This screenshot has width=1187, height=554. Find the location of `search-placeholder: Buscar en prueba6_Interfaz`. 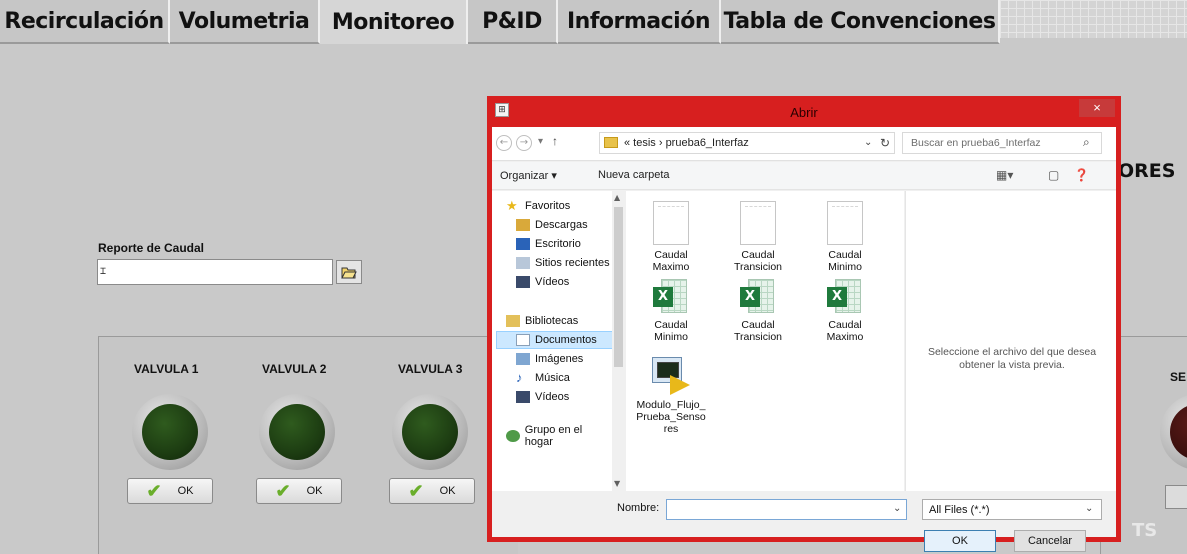

search-placeholder: Buscar en prueba6_Interfaz is located at coordinates (976, 143).